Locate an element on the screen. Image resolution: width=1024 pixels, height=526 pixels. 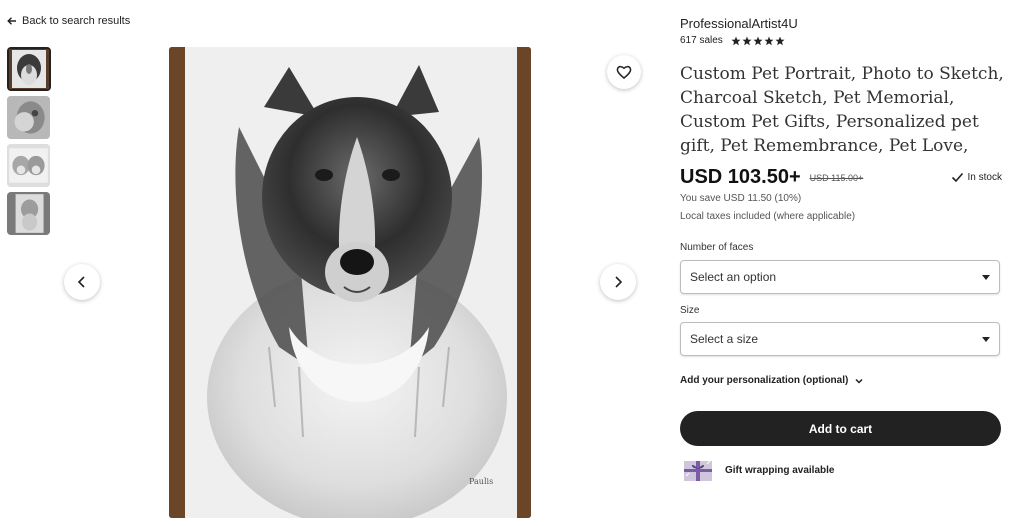
original-price: USD 115.00+ is located at coordinates (836, 177).